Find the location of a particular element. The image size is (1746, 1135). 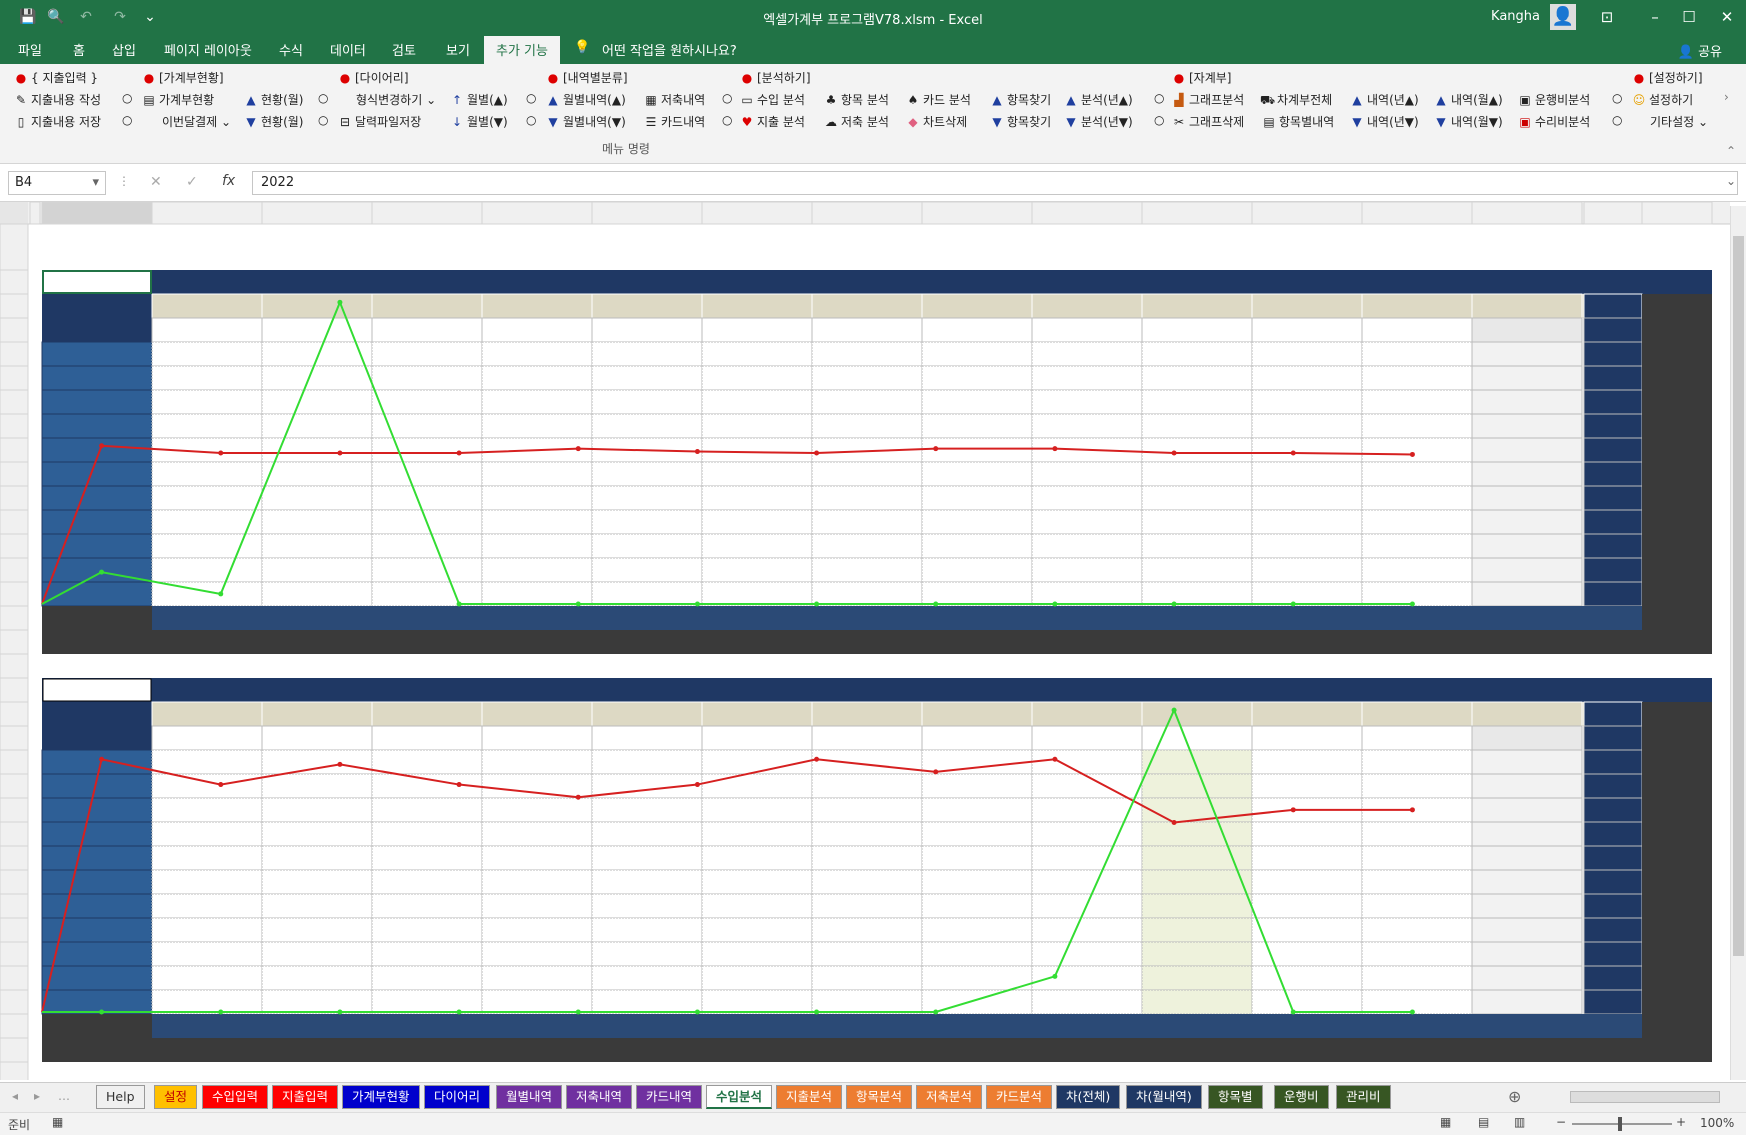

group-diary: ● [다이어리] is located at coordinates (373, 77).